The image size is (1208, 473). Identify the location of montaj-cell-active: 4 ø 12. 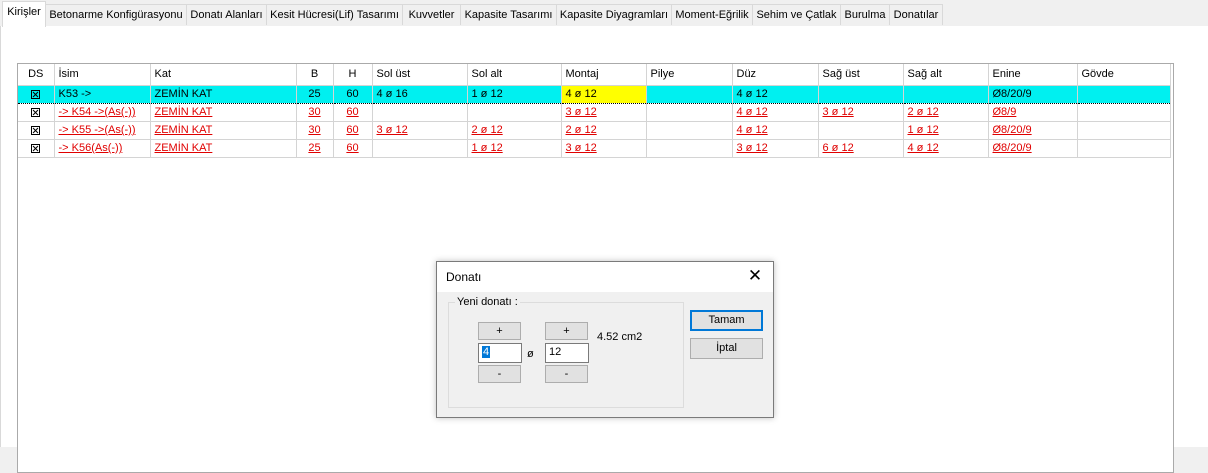
(604, 94).